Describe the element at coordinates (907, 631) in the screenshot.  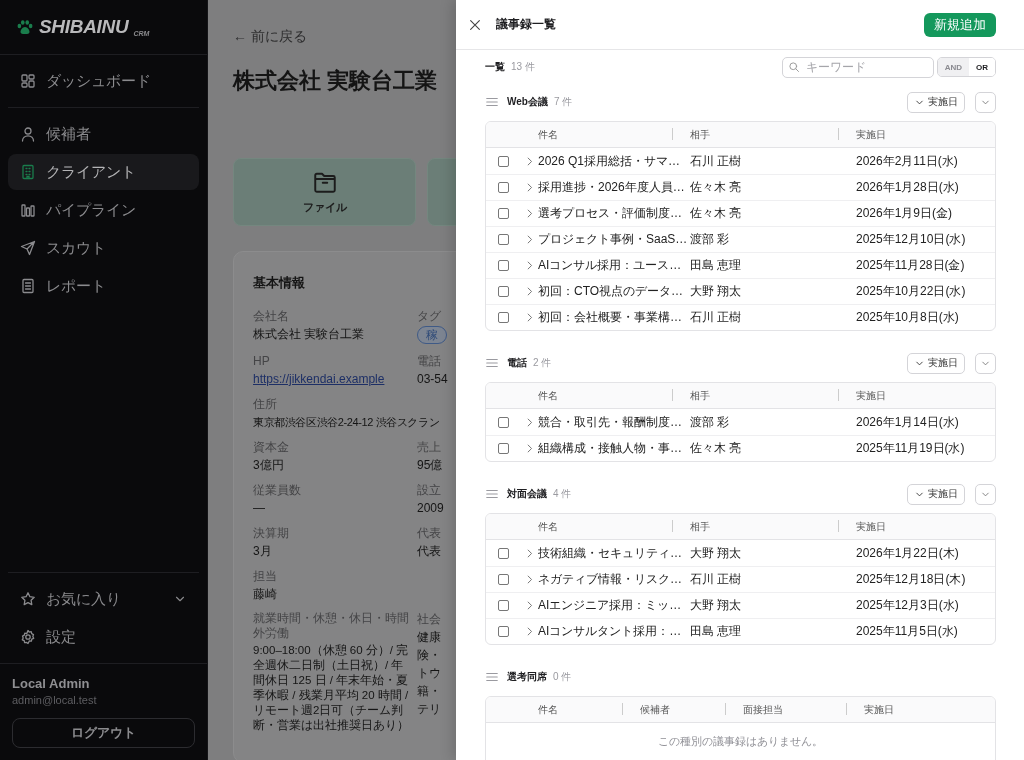
I see `table-cell-text: 2025年11月5日(水)` at that location.